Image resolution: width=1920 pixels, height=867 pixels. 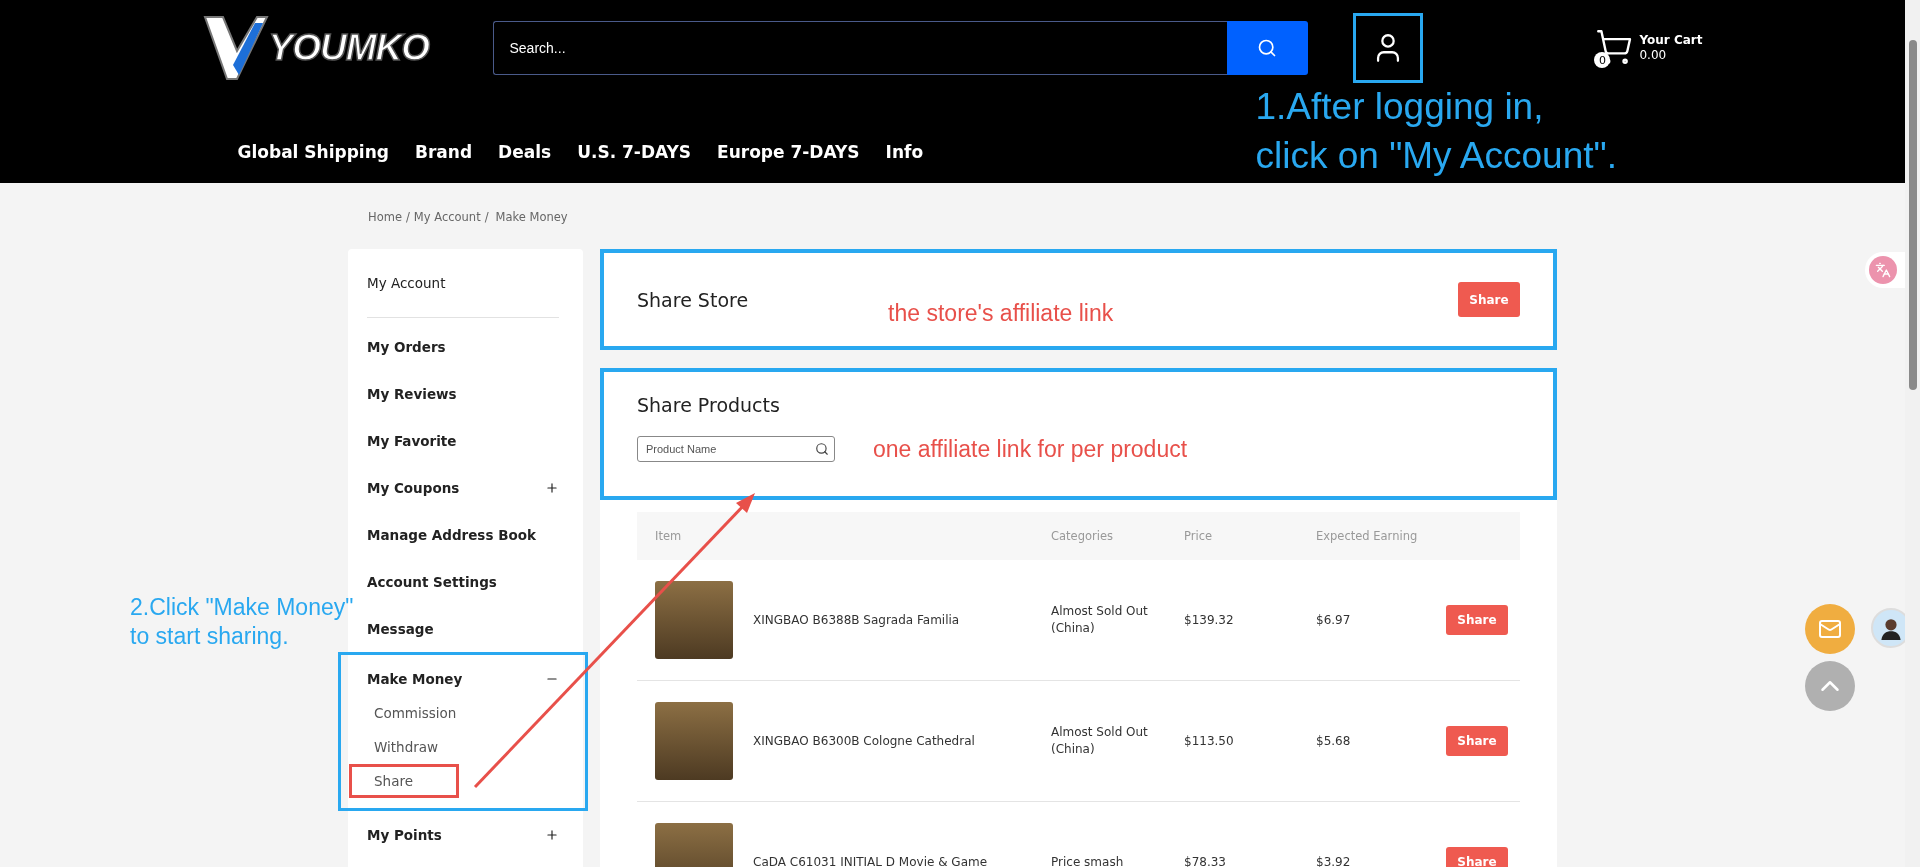 What do you see at coordinates (1913, 215) in the screenshot?
I see `scrollbar-thumb` at bounding box center [1913, 215].